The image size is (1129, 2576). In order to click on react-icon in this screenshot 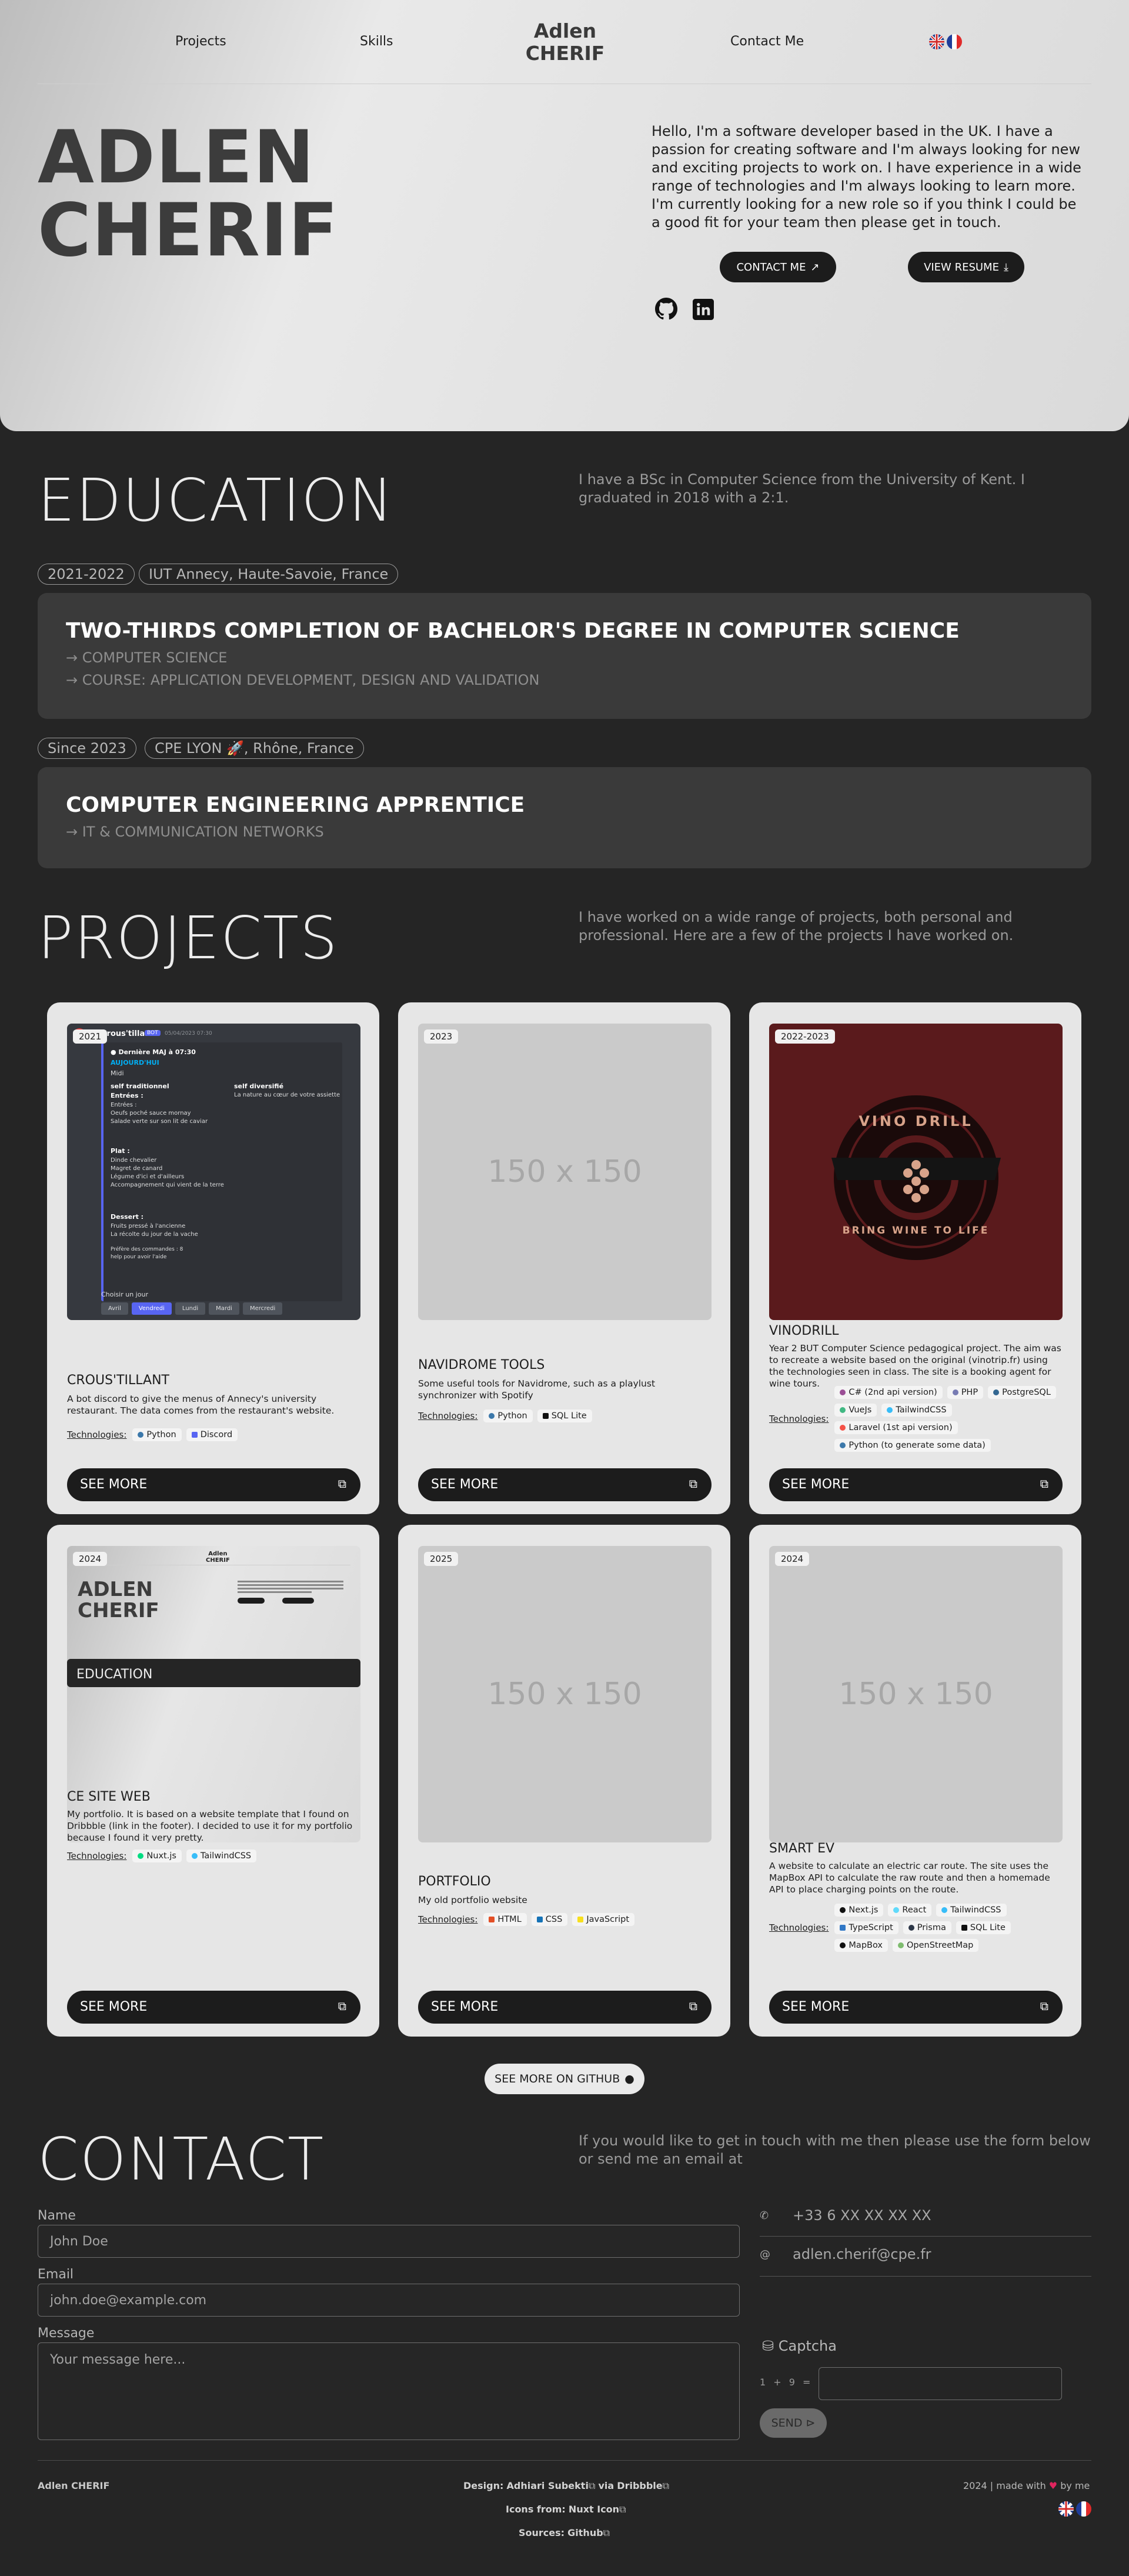, I will do `click(896, 1910)`.